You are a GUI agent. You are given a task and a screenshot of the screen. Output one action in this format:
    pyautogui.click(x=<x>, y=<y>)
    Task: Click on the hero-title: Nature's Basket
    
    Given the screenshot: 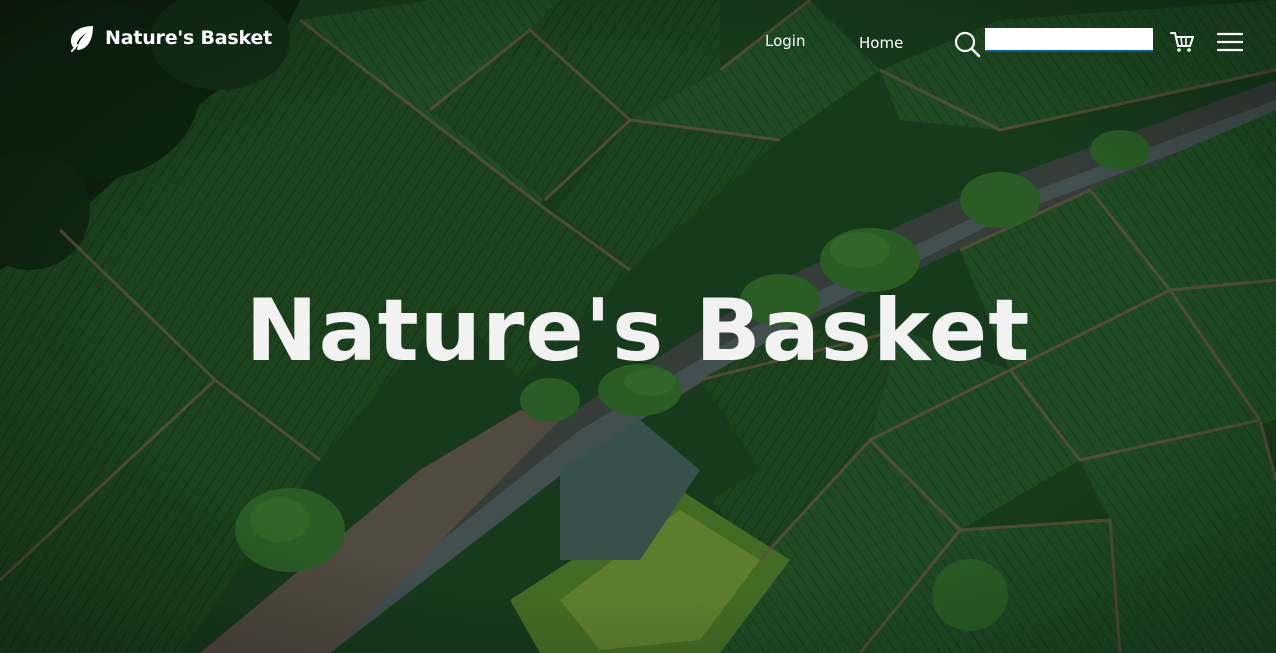 What is the action you would take?
    pyautogui.click(x=638, y=331)
    